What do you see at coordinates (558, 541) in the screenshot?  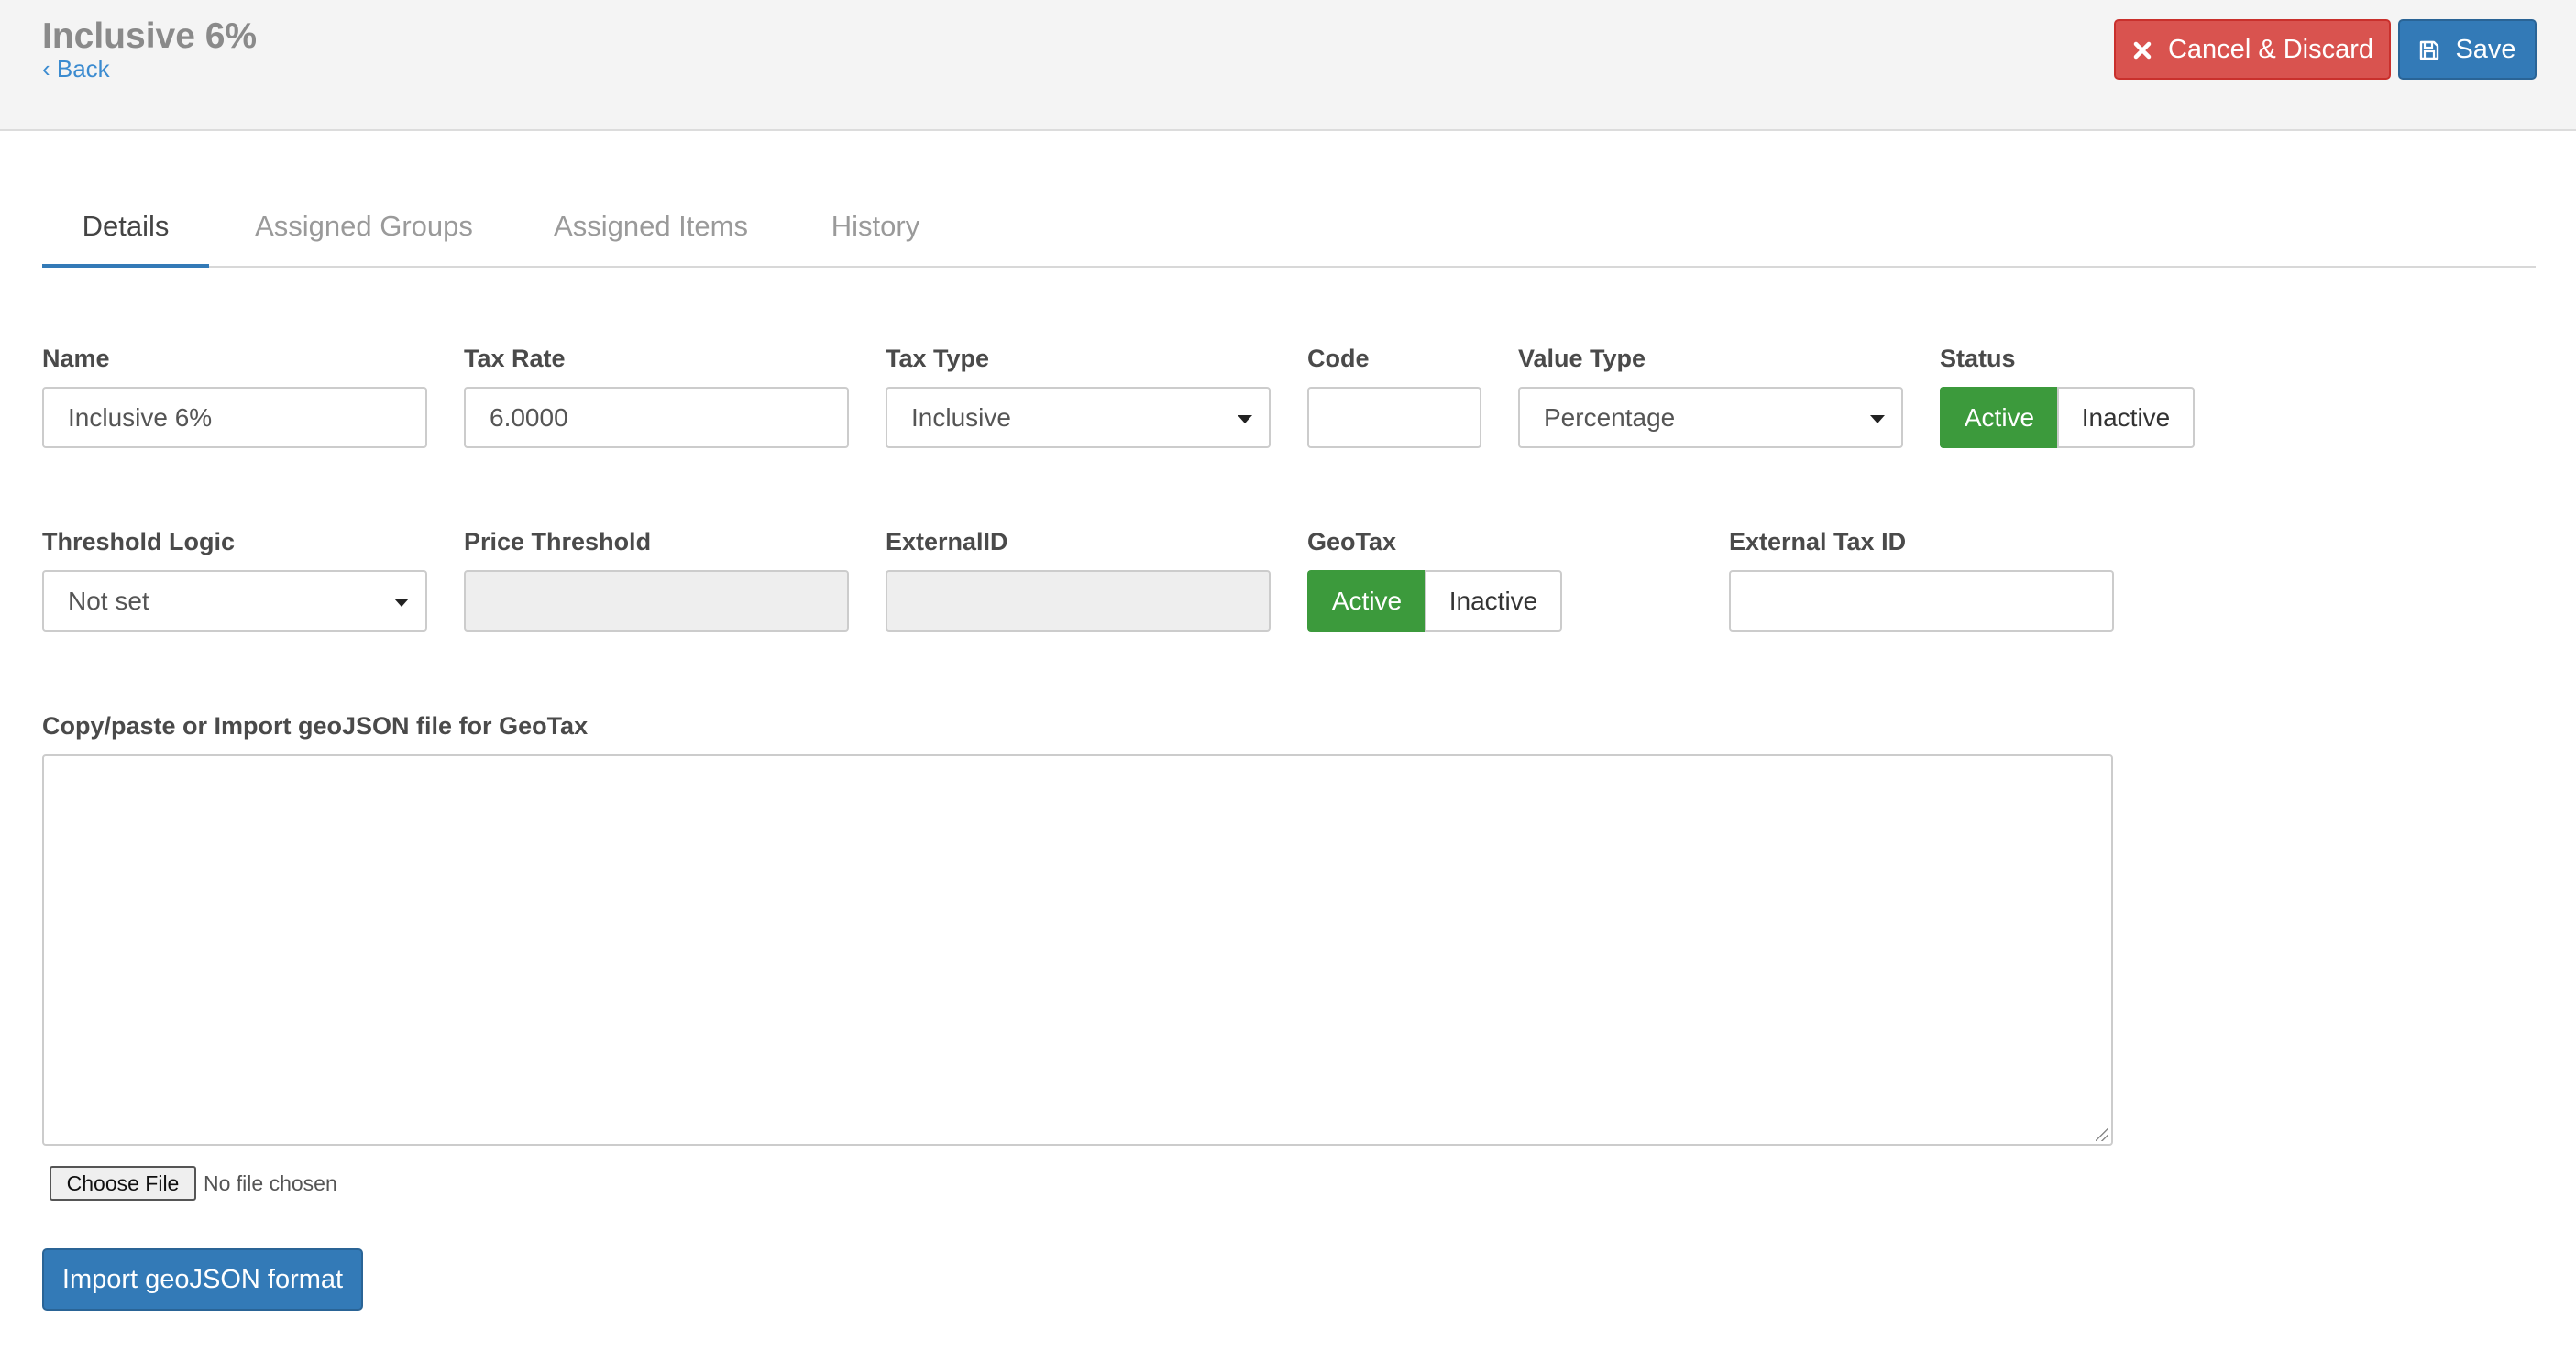 I see `price-threshold-label: Price Threshold` at bounding box center [558, 541].